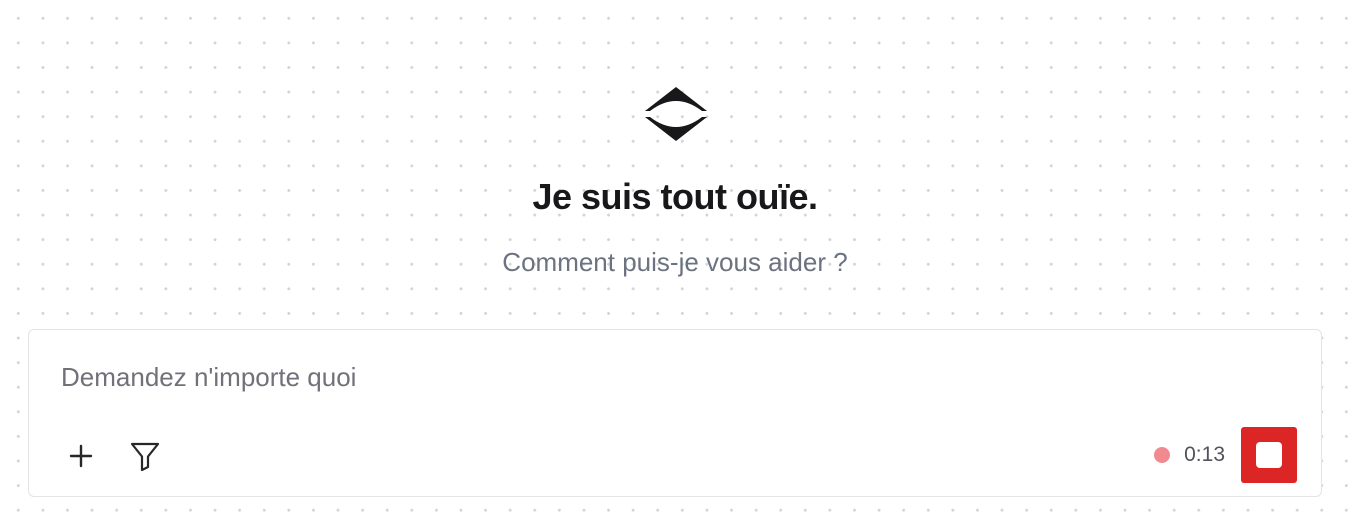  I want to click on stop-icon, so click(1269, 455).